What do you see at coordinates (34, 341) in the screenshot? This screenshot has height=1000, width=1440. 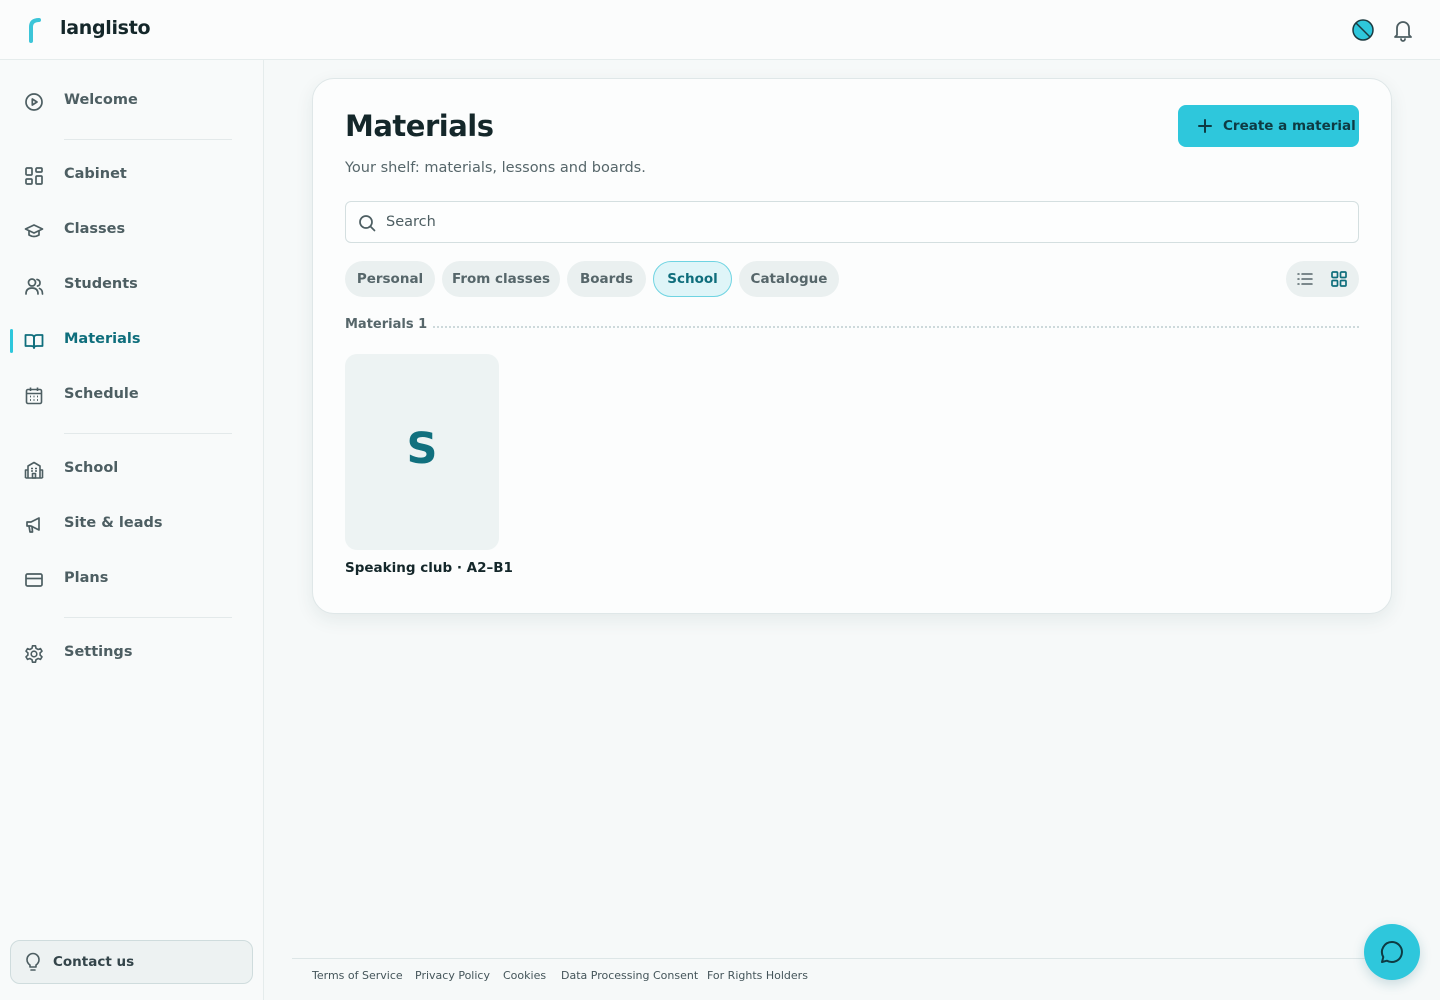 I see `book-open-icon` at bounding box center [34, 341].